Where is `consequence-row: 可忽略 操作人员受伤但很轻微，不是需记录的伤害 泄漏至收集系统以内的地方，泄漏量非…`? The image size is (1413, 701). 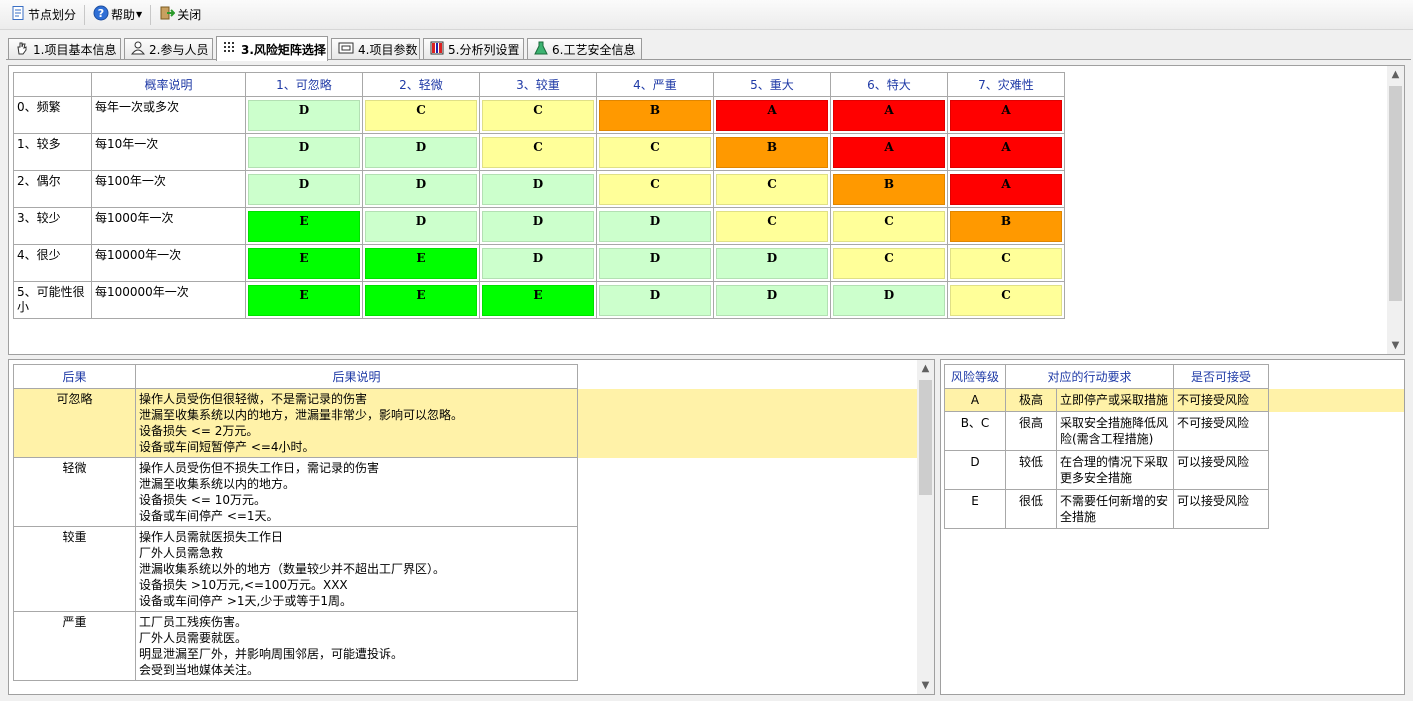
consequence-row: 可忽略 操作人员受伤但很轻微，不是需记录的伤害 泄漏至收集系统以内的地方，泄漏量非… is located at coordinates (466, 423).